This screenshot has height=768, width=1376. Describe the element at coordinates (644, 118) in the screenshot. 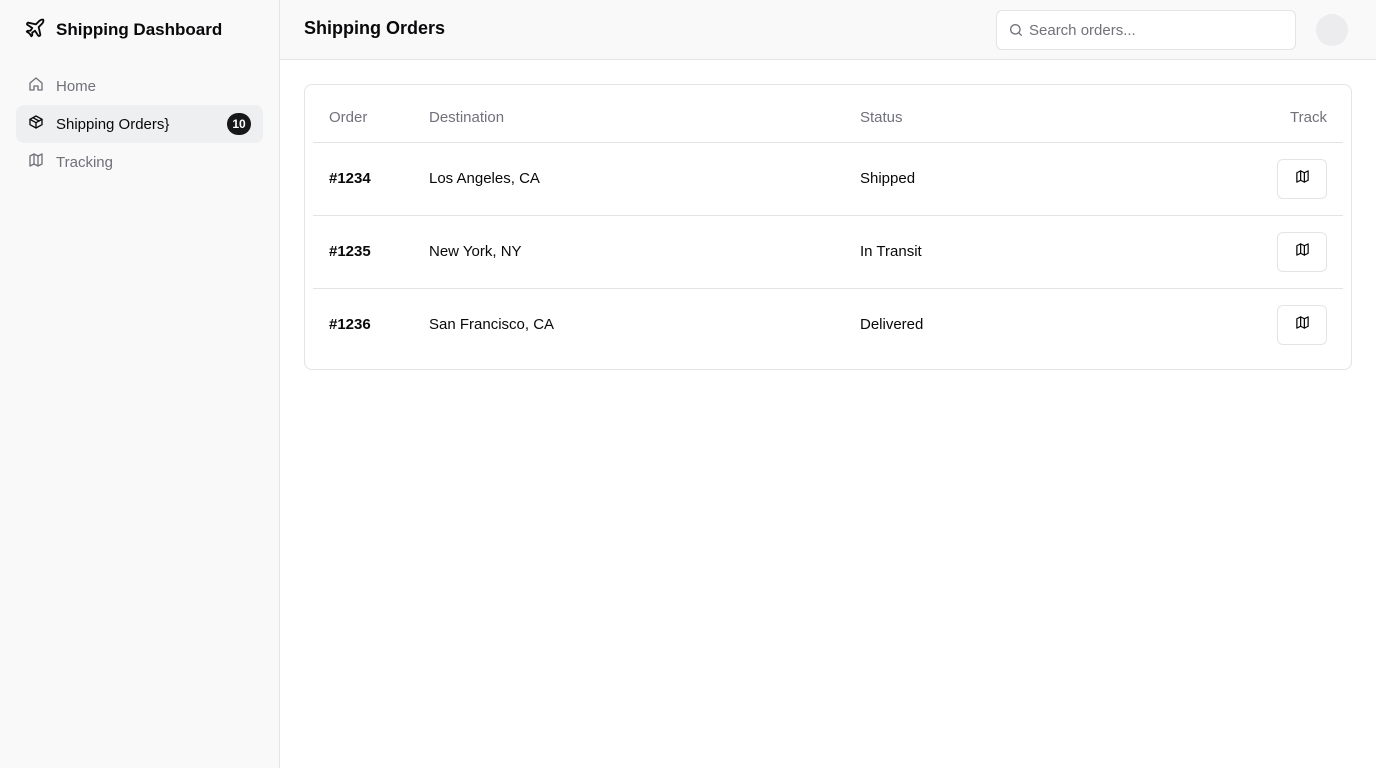

I see `column-header-destination: Destination` at that location.